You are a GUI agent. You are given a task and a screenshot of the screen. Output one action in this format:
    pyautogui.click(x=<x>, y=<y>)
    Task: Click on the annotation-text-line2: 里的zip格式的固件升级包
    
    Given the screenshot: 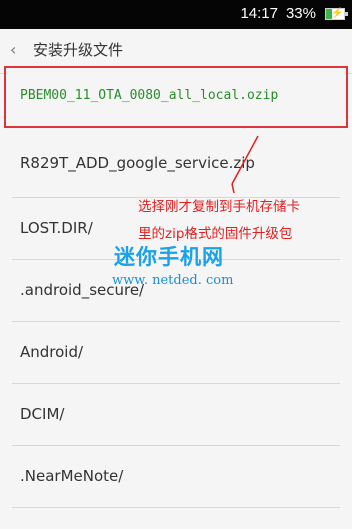 What is the action you would take?
    pyautogui.click(x=215, y=234)
    